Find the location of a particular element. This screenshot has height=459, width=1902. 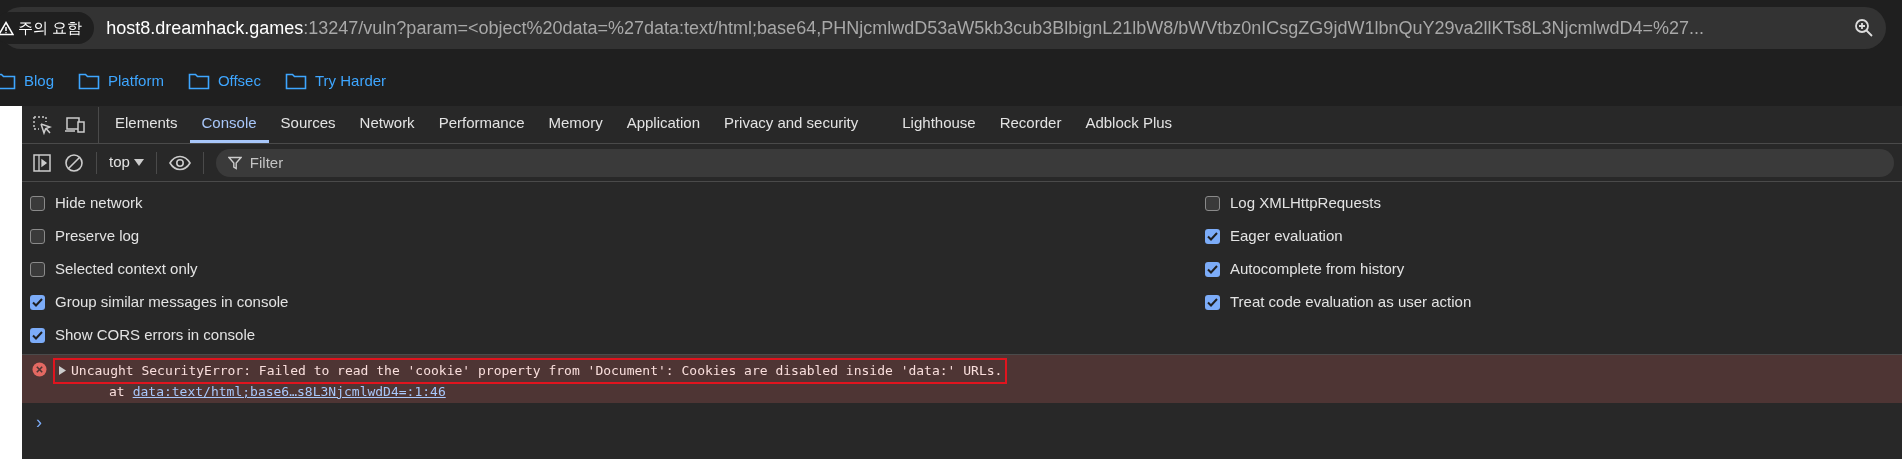

badge-label: 주의 요함 is located at coordinates (50, 27).